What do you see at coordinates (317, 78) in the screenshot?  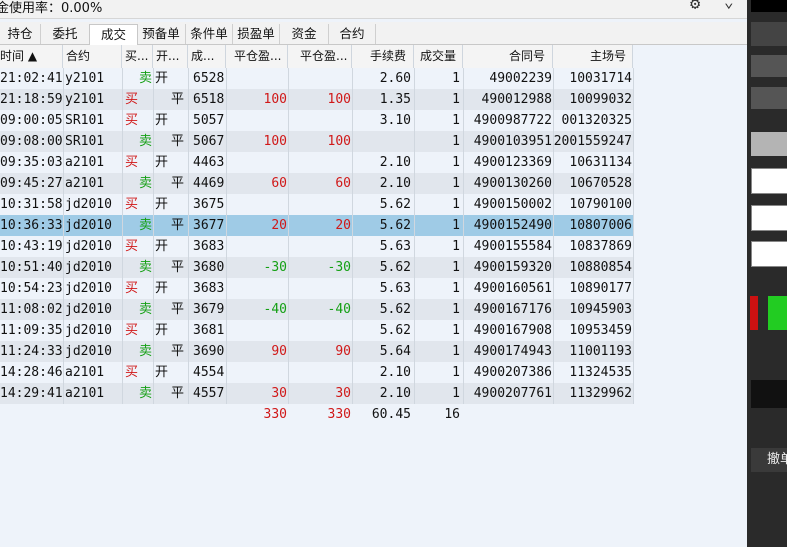 I see `table-row: 21:02:41 y2101 卖开 6528 2.60 1 49002239 10031714` at bounding box center [317, 78].